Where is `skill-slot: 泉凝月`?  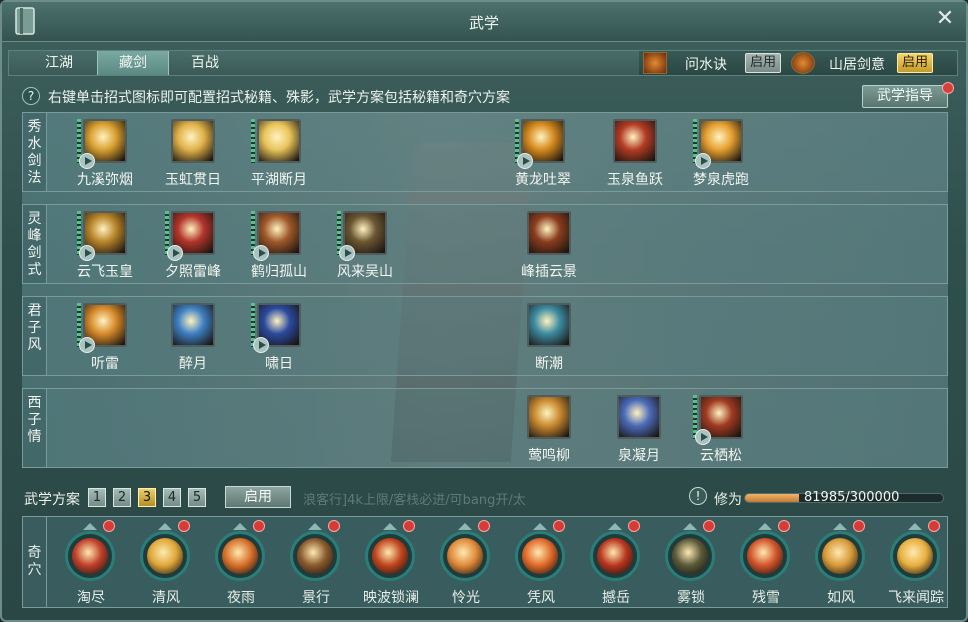
skill-slot: 泉凝月 is located at coordinates (637, 429).